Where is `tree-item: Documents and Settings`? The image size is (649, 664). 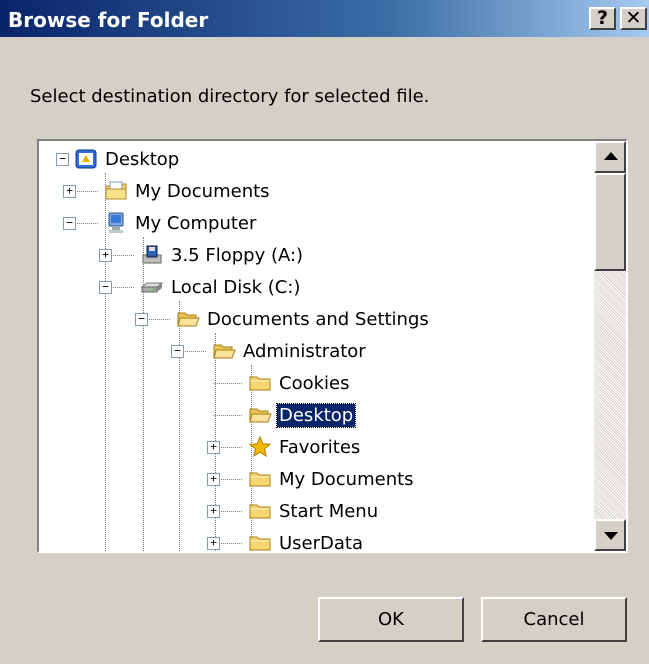 tree-item: Documents and Settings is located at coordinates (303, 319).